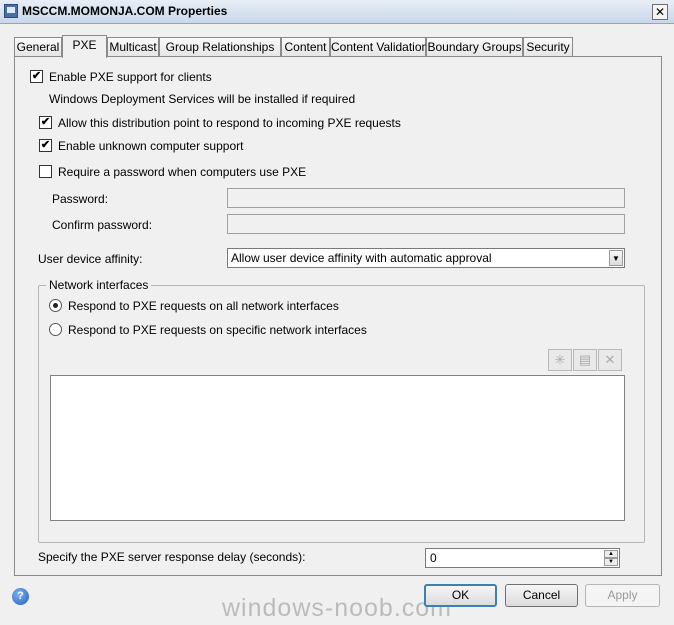  What do you see at coordinates (84, 46) in the screenshot?
I see `tab-pxe: PXE` at bounding box center [84, 46].